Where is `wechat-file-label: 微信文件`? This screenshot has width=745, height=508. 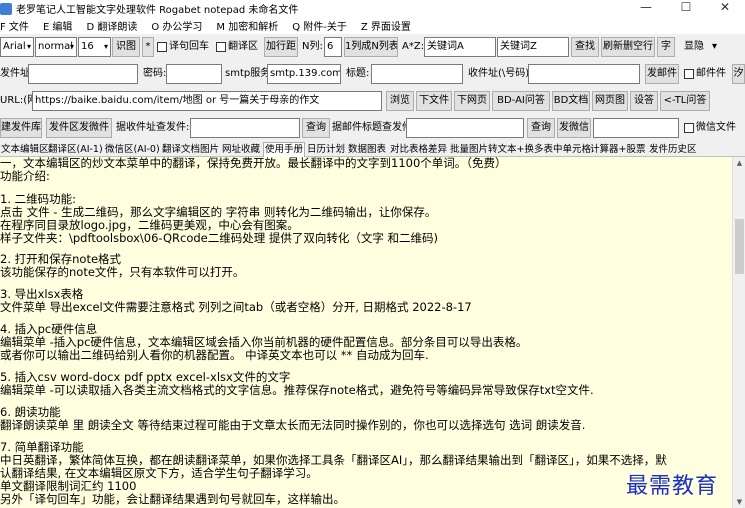 wechat-file-label: 微信文件 is located at coordinates (716, 127).